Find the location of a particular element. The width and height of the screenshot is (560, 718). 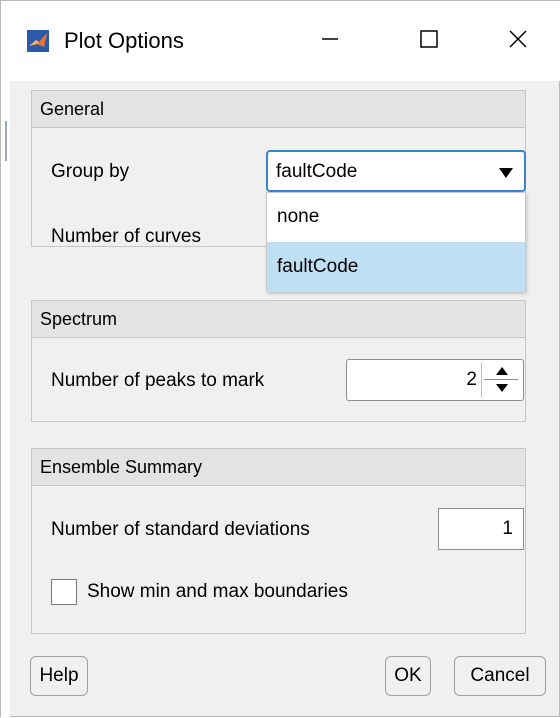

min-max-boundaries-checkbox is located at coordinates (64, 592).